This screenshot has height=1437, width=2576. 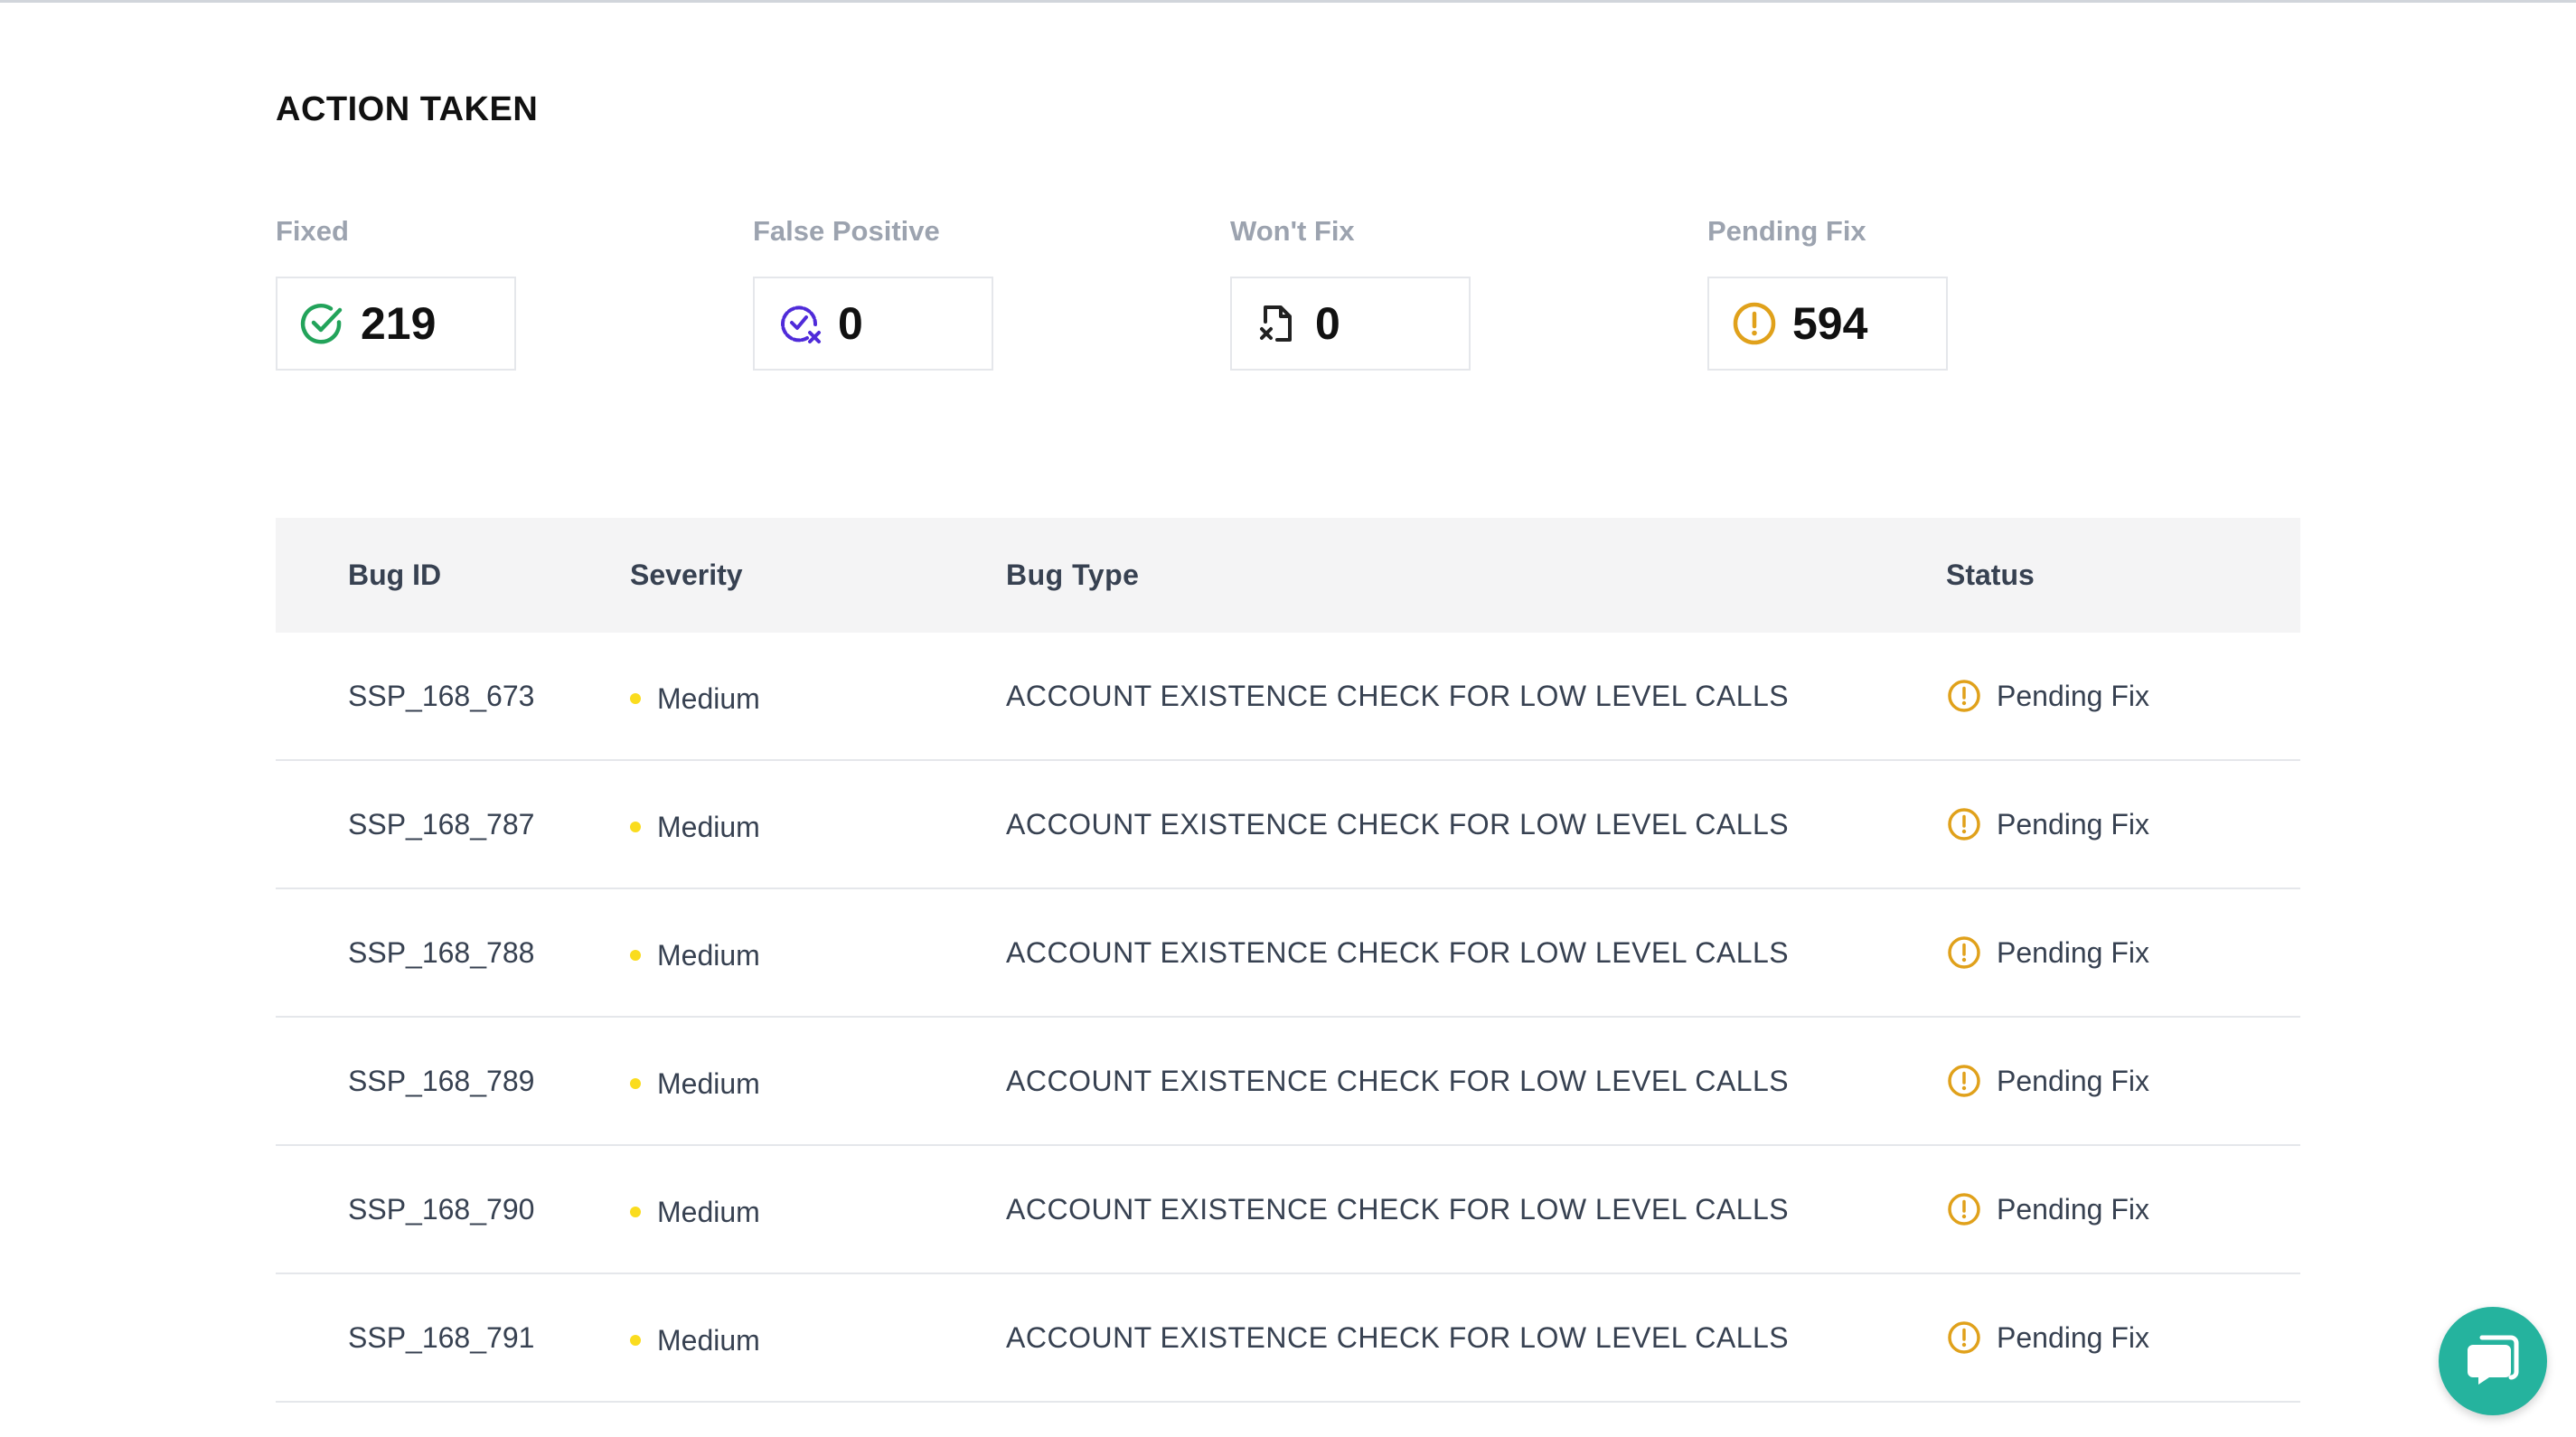 What do you see at coordinates (312, 231) in the screenshot?
I see `stat-label: Fixed` at bounding box center [312, 231].